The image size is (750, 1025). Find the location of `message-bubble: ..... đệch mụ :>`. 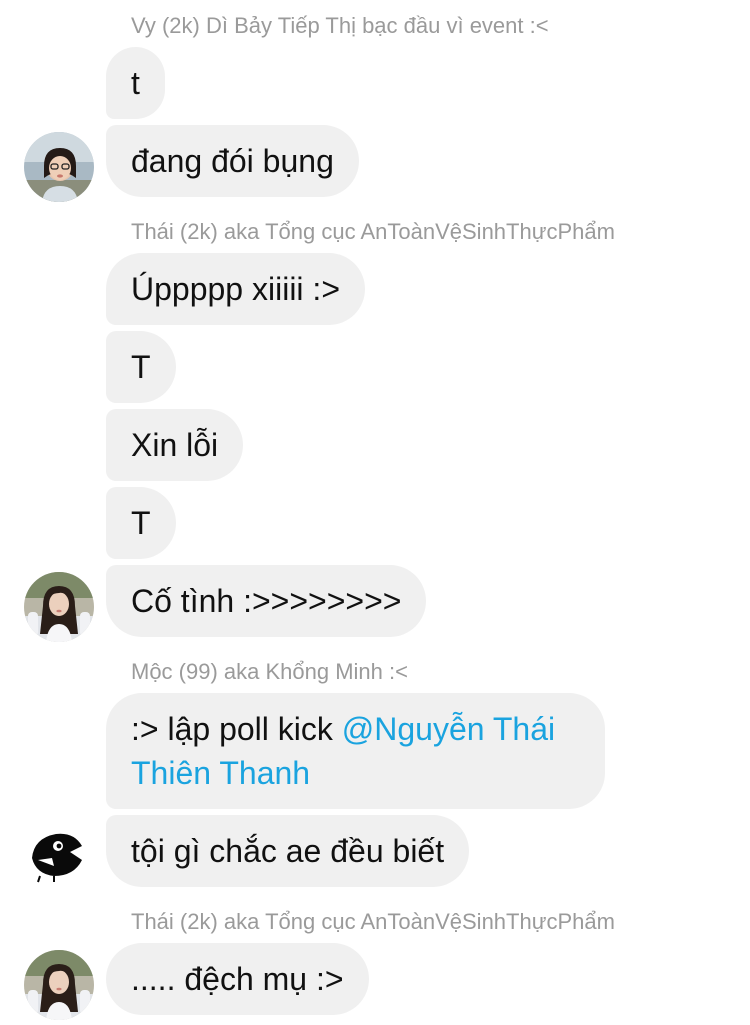

message-bubble: ..... đệch mụ :> is located at coordinates (237, 979).